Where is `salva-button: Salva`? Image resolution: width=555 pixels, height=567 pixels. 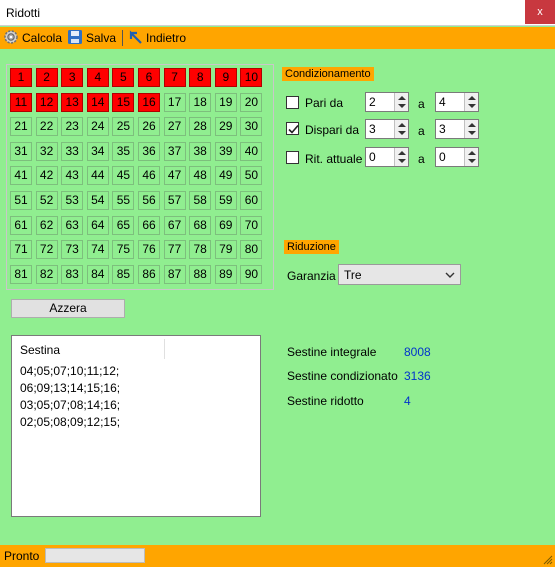
salva-button: Salva is located at coordinates (91, 38).